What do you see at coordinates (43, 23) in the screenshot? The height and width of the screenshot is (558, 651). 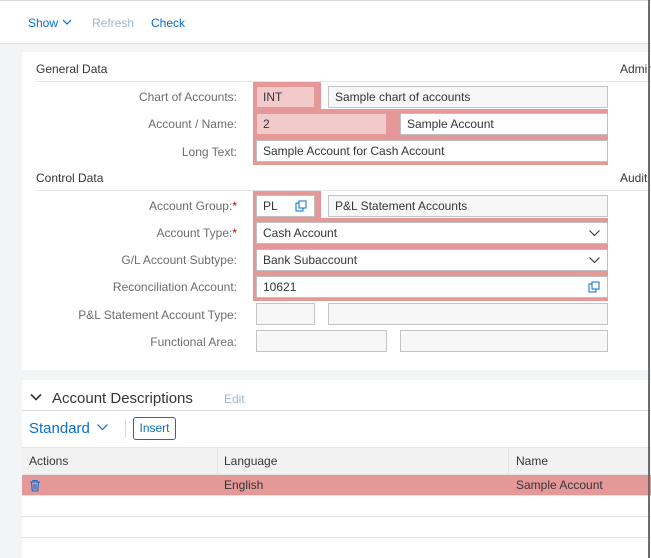 I see `show-label: Show` at bounding box center [43, 23].